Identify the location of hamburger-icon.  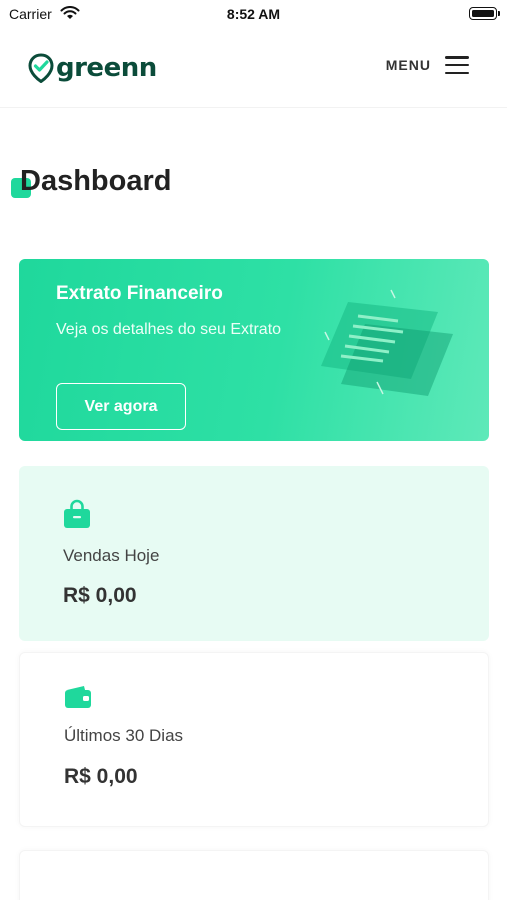
(457, 65).